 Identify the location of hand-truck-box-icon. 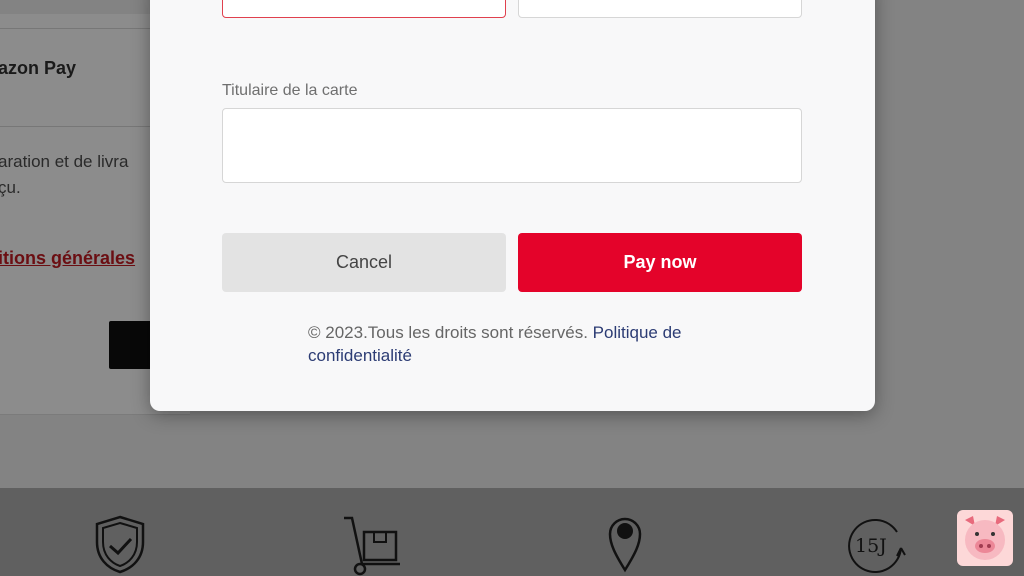
(372, 546).